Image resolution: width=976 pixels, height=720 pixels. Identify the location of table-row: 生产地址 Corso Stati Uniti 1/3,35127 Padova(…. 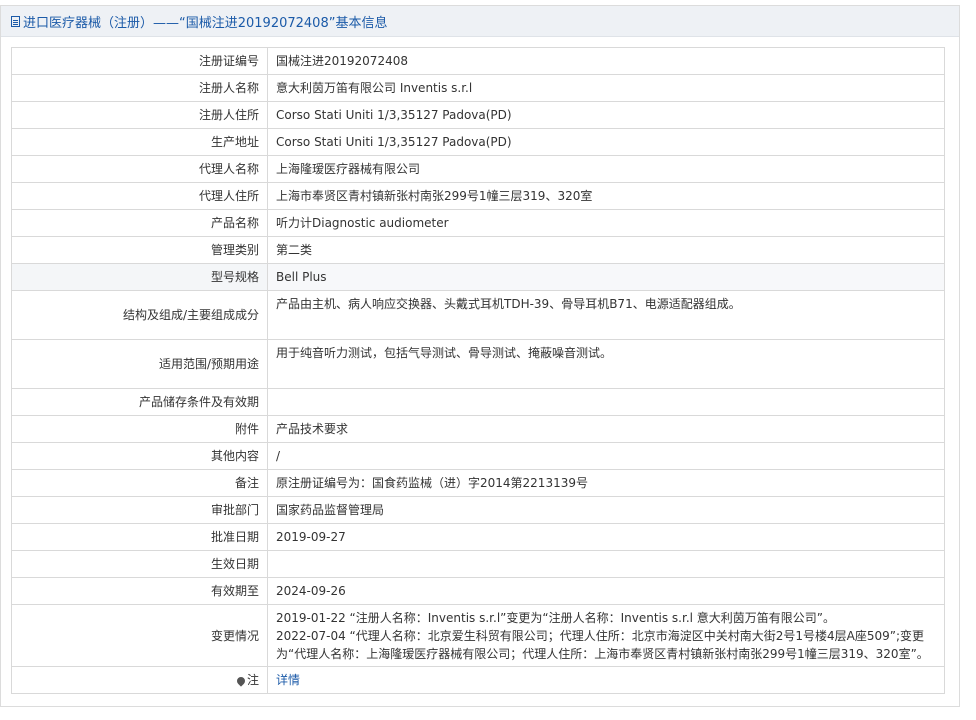
(478, 142).